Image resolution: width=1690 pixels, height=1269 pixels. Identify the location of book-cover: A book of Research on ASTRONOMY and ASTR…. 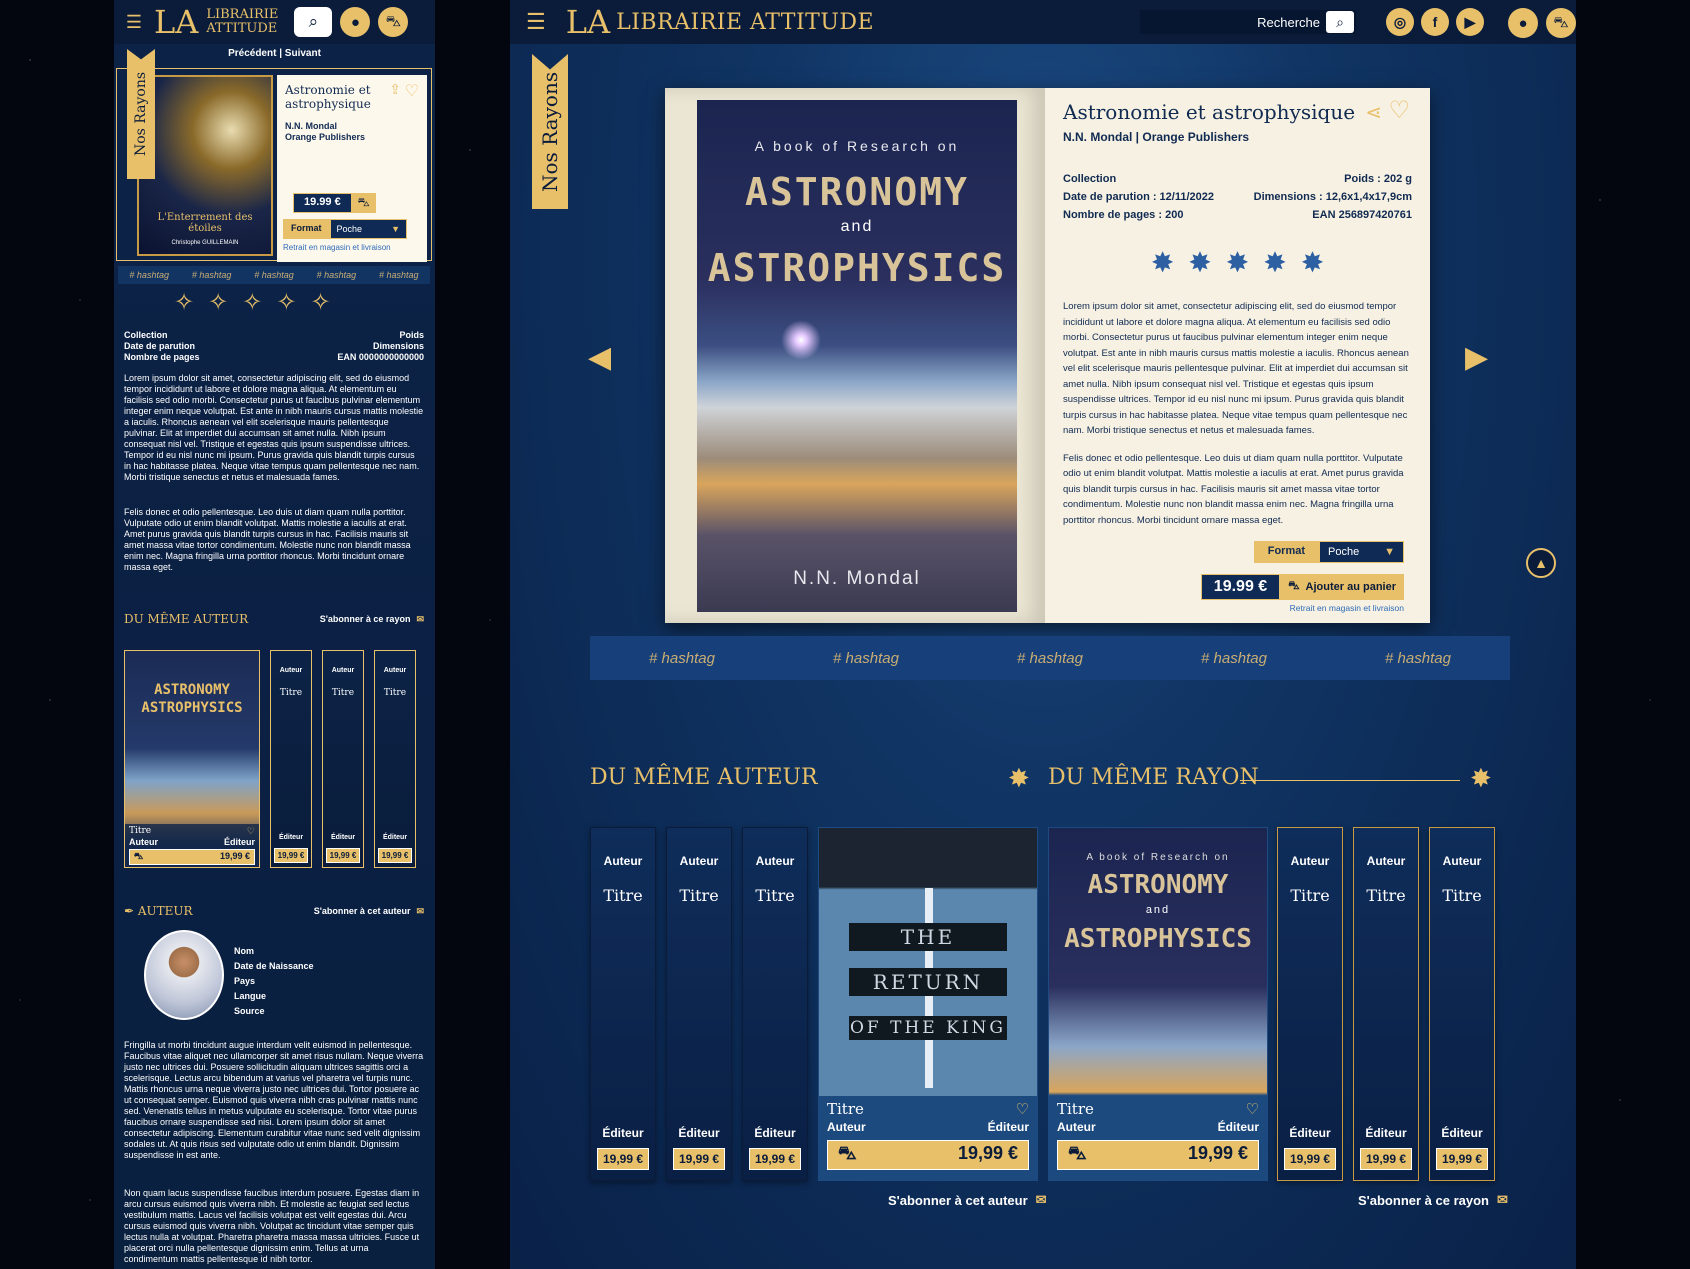
(857, 356).